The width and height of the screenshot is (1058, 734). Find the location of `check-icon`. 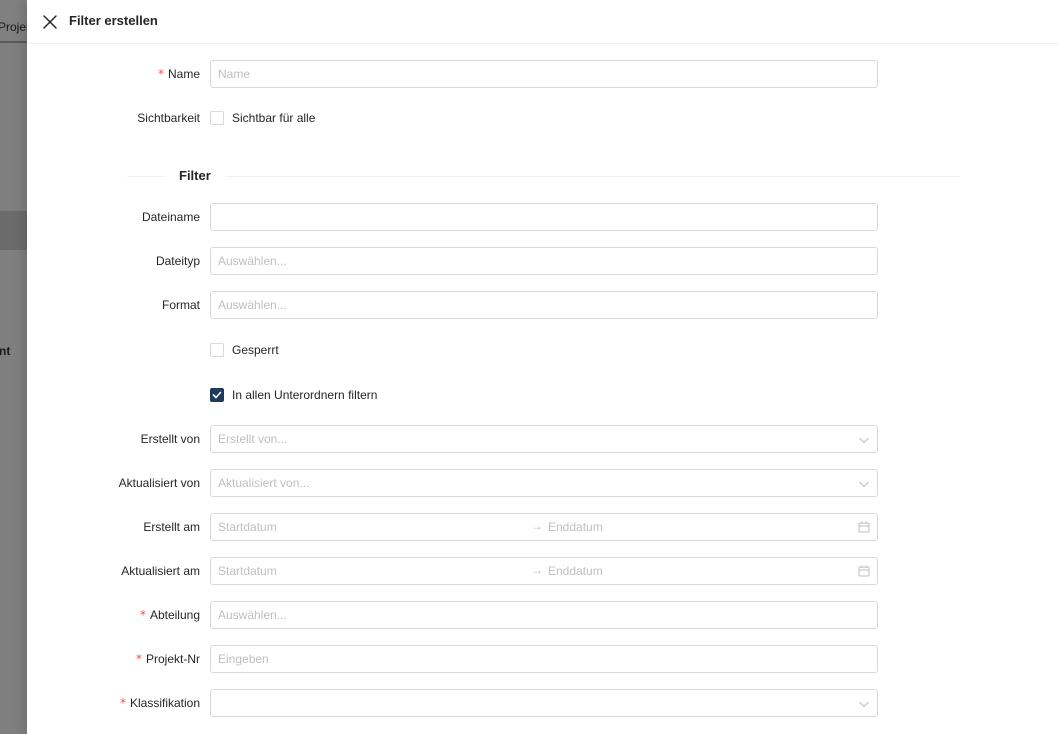

check-icon is located at coordinates (217, 395).